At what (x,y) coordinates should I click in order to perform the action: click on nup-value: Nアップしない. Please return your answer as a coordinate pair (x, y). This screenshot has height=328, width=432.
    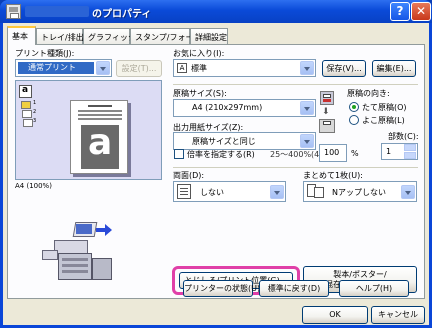
    Looking at the image, I should click on (359, 192).